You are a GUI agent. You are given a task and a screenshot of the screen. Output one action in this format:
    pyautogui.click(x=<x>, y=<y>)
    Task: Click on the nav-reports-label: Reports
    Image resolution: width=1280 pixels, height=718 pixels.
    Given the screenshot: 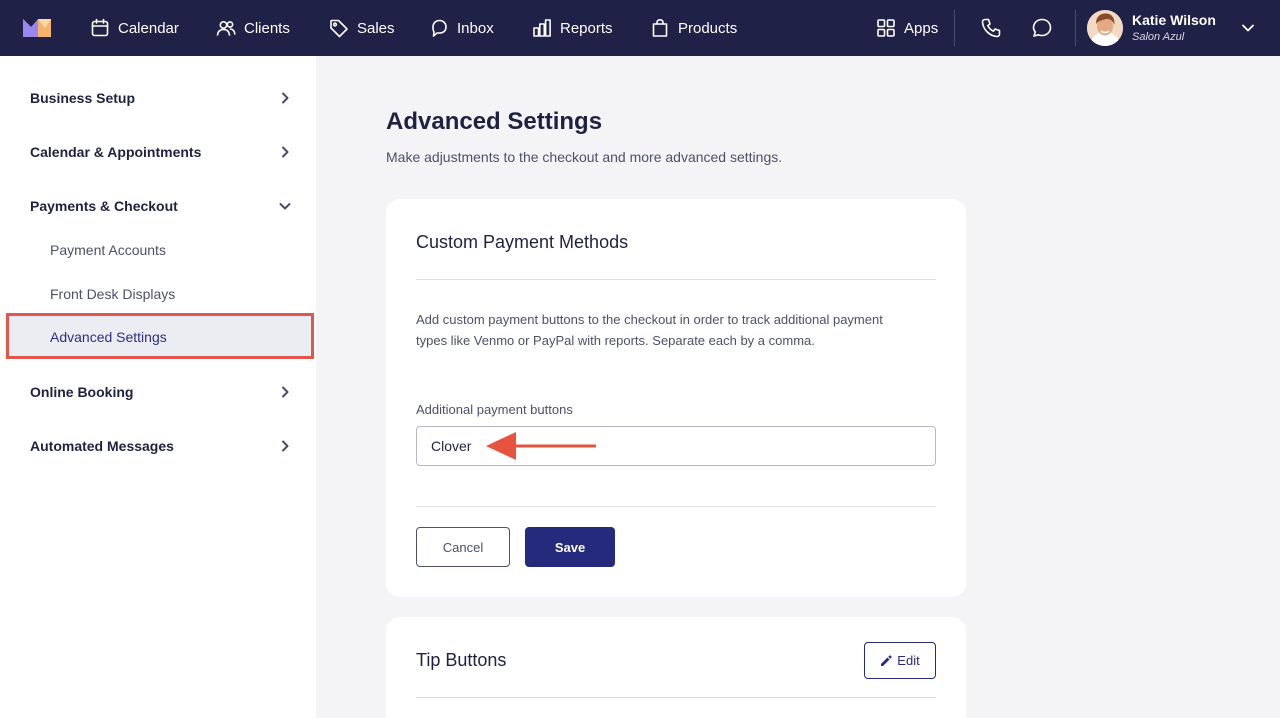 What is the action you would take?
    pyautogui.click(x=586, y=28)
    